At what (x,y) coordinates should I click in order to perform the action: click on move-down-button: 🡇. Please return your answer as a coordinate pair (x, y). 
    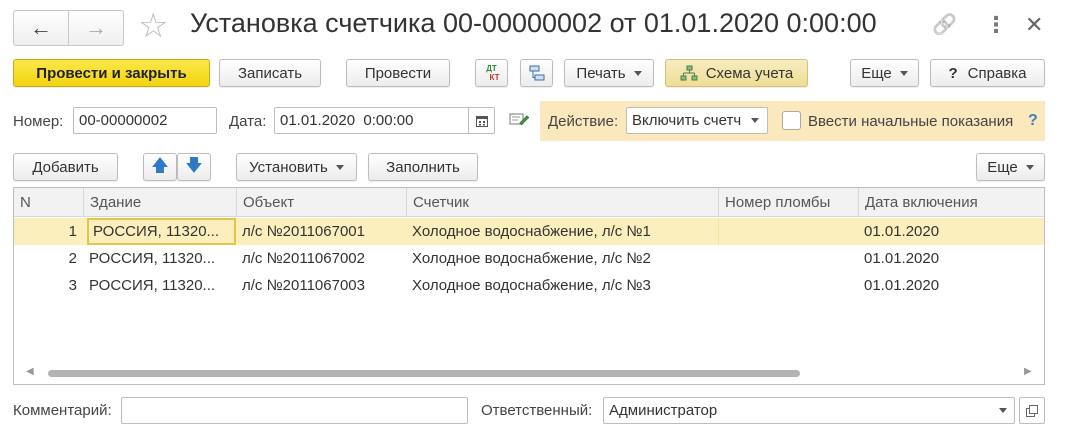
    Looking at the image, I should click on (194, 167).